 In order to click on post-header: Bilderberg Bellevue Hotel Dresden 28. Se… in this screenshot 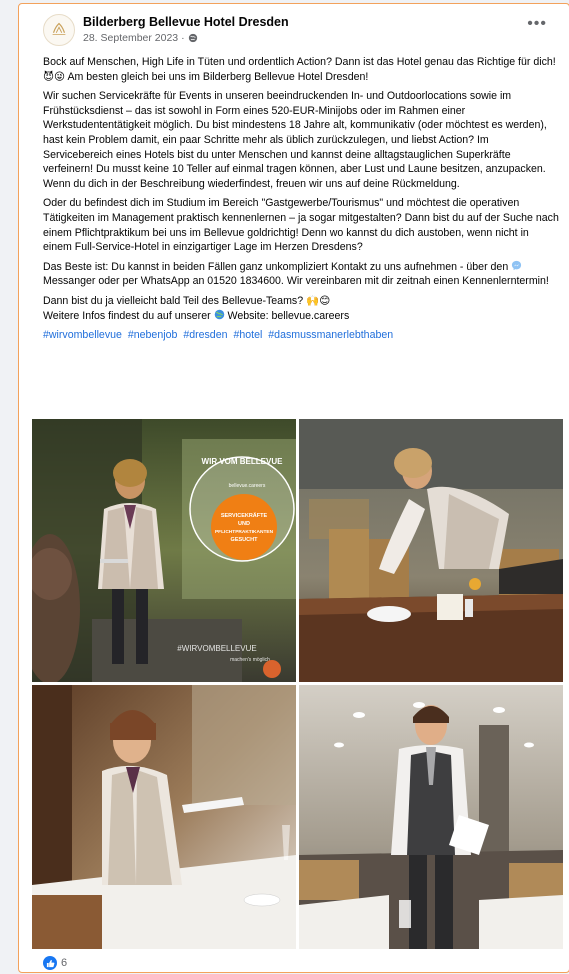, I will do `click(299, 30)`.